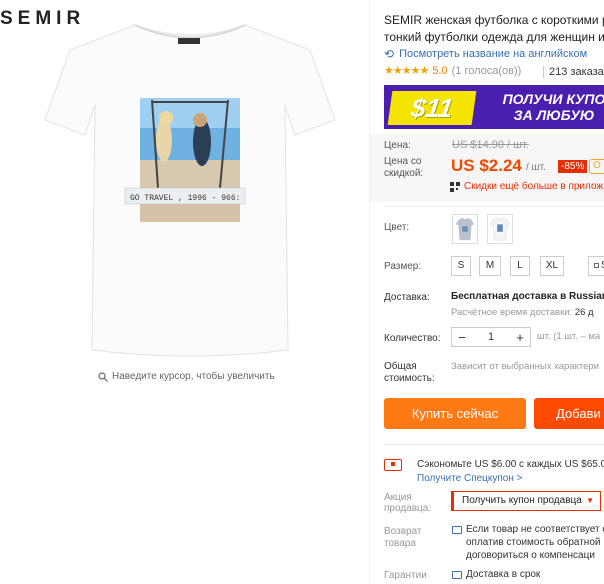  Describe the element at coordinates (432, 107) in the screenshot. I see `banner-price: $11` at that location.